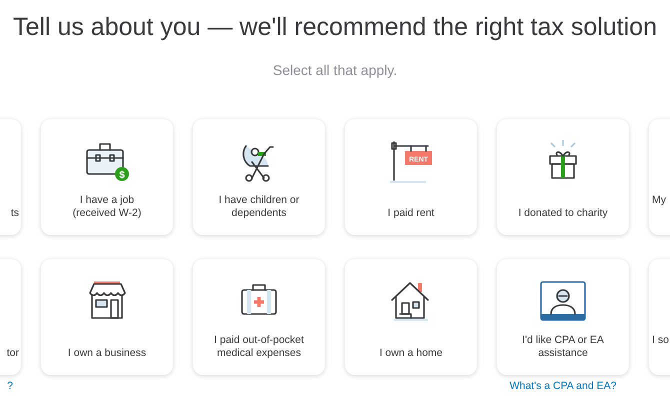 Image resolution: width=670 pixels, height=413 pixels. Describe the element at coordinates (107, 353) in the screenshot. I see `option-label: I own a business` at that location.